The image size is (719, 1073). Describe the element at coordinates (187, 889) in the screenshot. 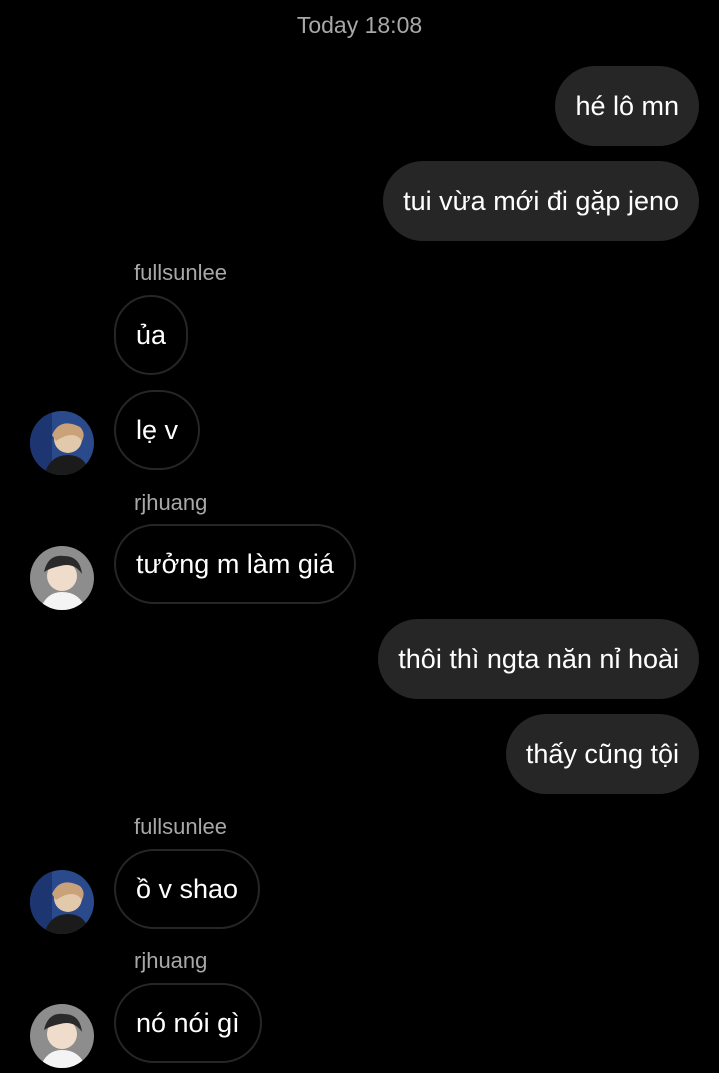

I see `message-bubble-incoming: ồ v shao` at that location.